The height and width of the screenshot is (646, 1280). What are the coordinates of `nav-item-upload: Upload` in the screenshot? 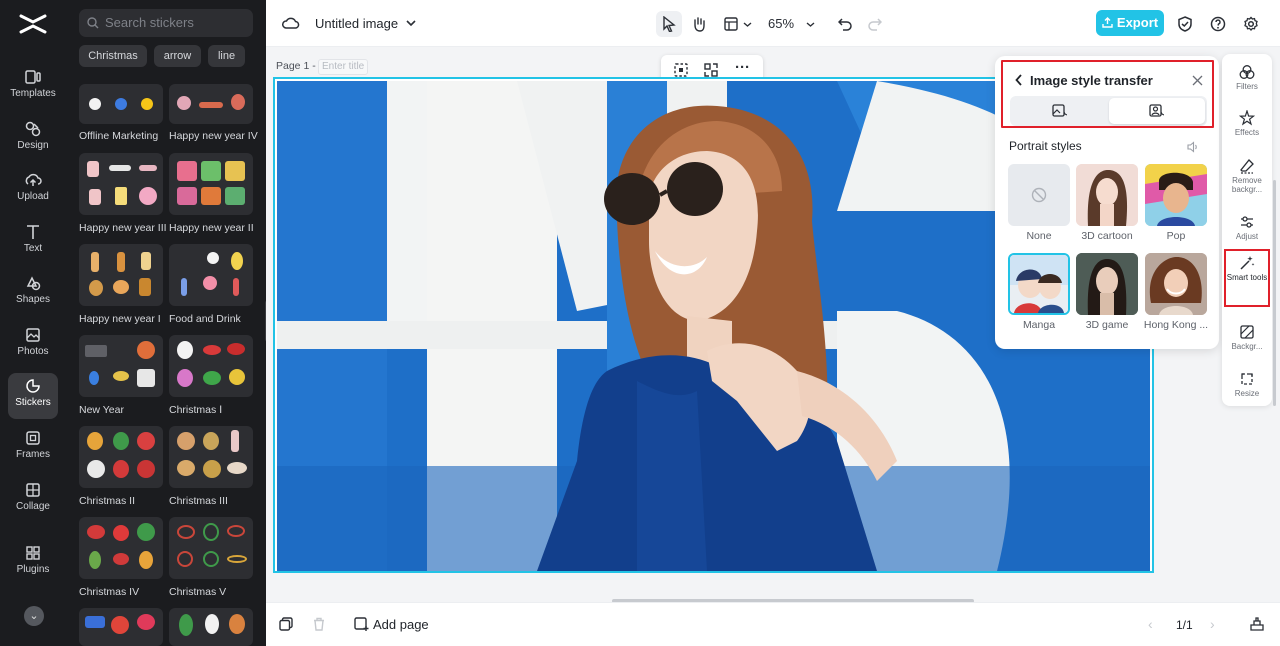 It's located at (33, 191).